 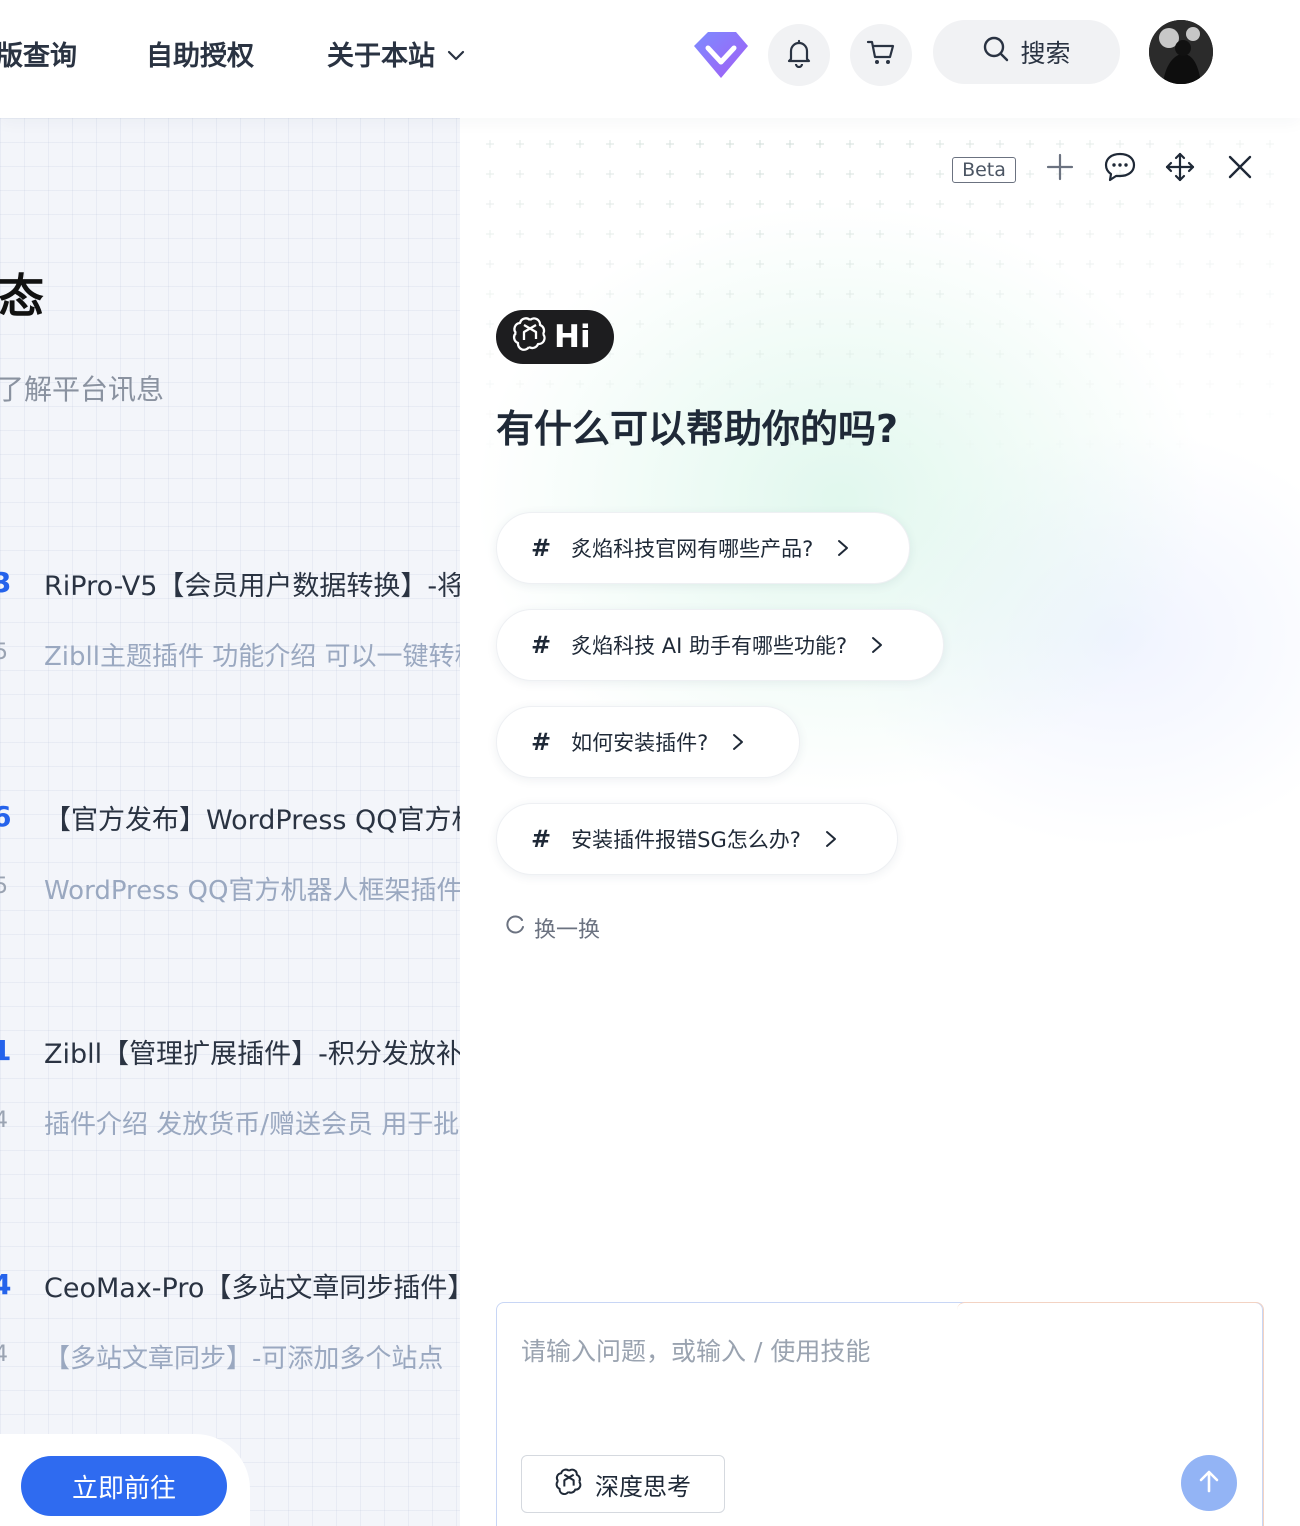 I want to click on close-panel-button, so click(x=1240, y=169).